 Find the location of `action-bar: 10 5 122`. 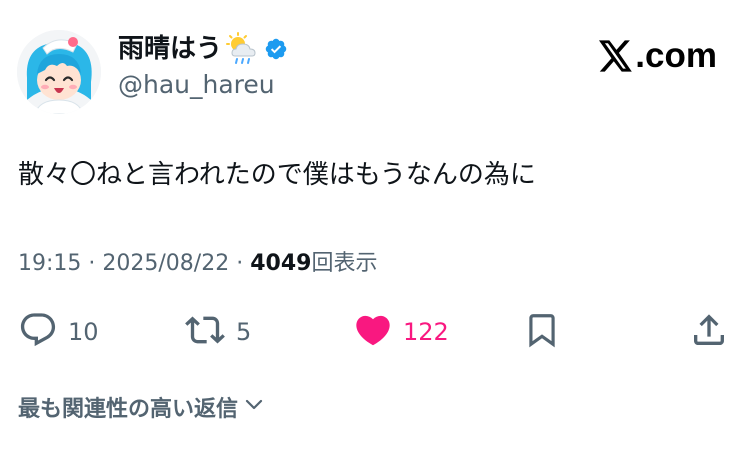

action-bar: 10 5 122 is located at coordinates (375, 332).